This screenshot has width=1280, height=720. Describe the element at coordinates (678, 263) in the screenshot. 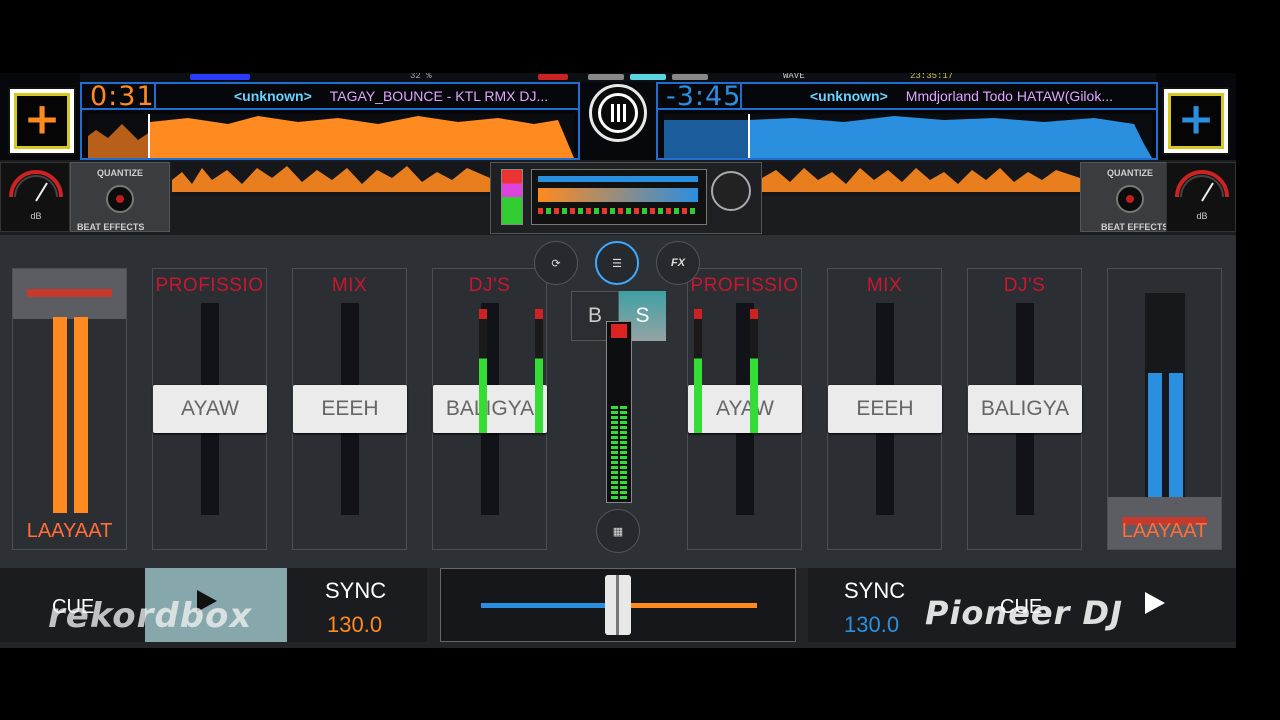

I see `fx-button: FX` at that location.